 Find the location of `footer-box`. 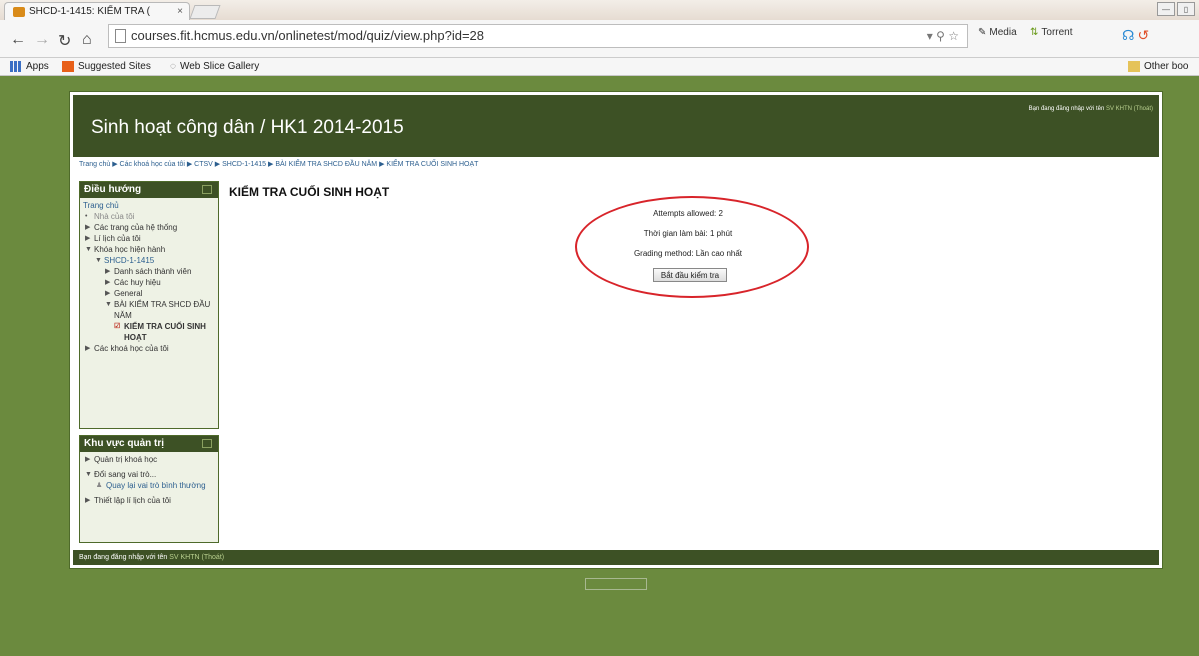

footer-box is located at coordinates (616, 584).